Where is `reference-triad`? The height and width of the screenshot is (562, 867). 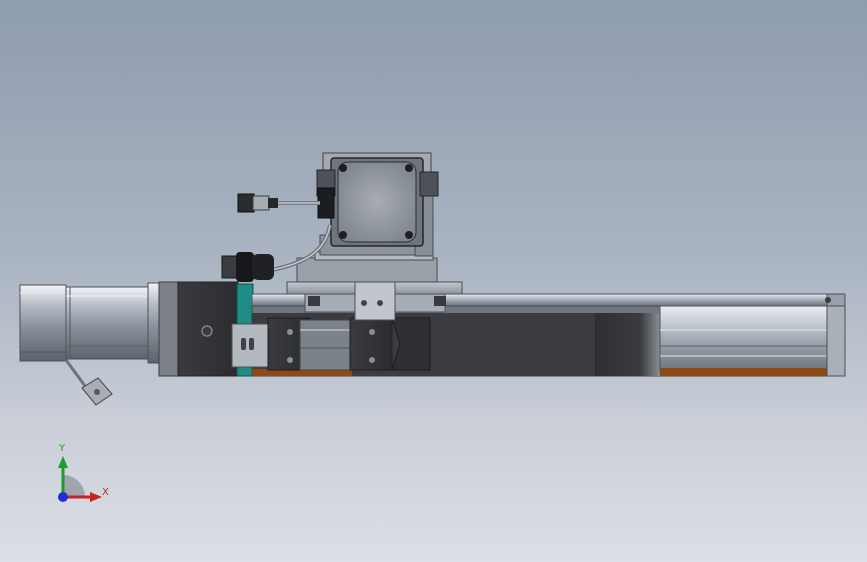
reference-triad is located at coordinates (80, 479).